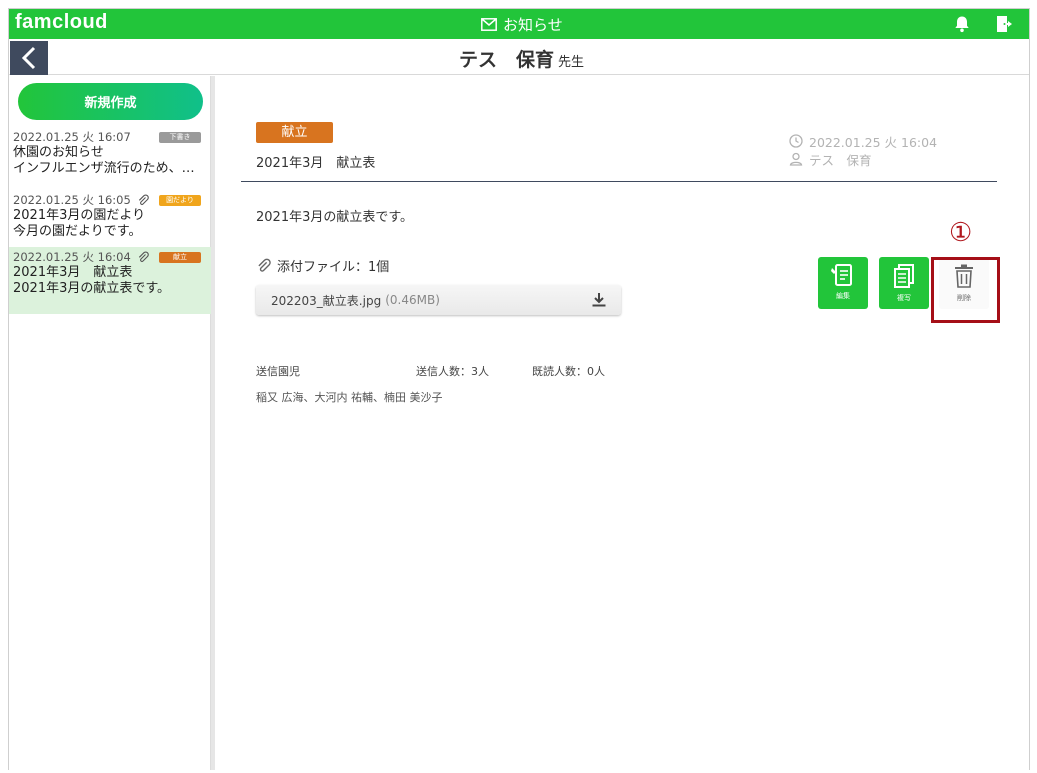 The image size is (1037, 773). What do you see at coordinates (619, 181) in the screenshot?
I see `detail-divider` at bounding box center [619, 181].